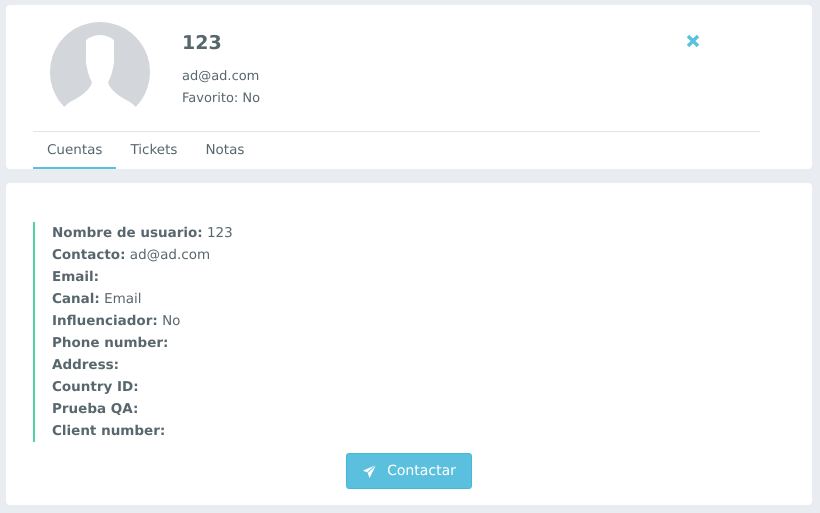 The width and height of the screenshot is (820, 513). Describe the element at coordinates (105, 321) in the screenshot. I see `field-label: Influenciador:` at that location.